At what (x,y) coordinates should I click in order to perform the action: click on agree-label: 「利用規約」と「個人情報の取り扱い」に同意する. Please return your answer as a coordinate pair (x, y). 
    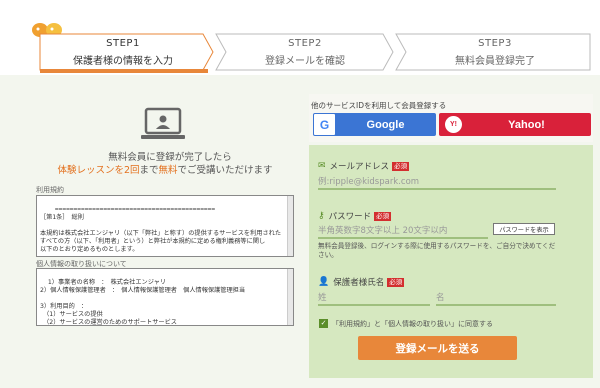
    Looking at the image, I should click on (412, 324).